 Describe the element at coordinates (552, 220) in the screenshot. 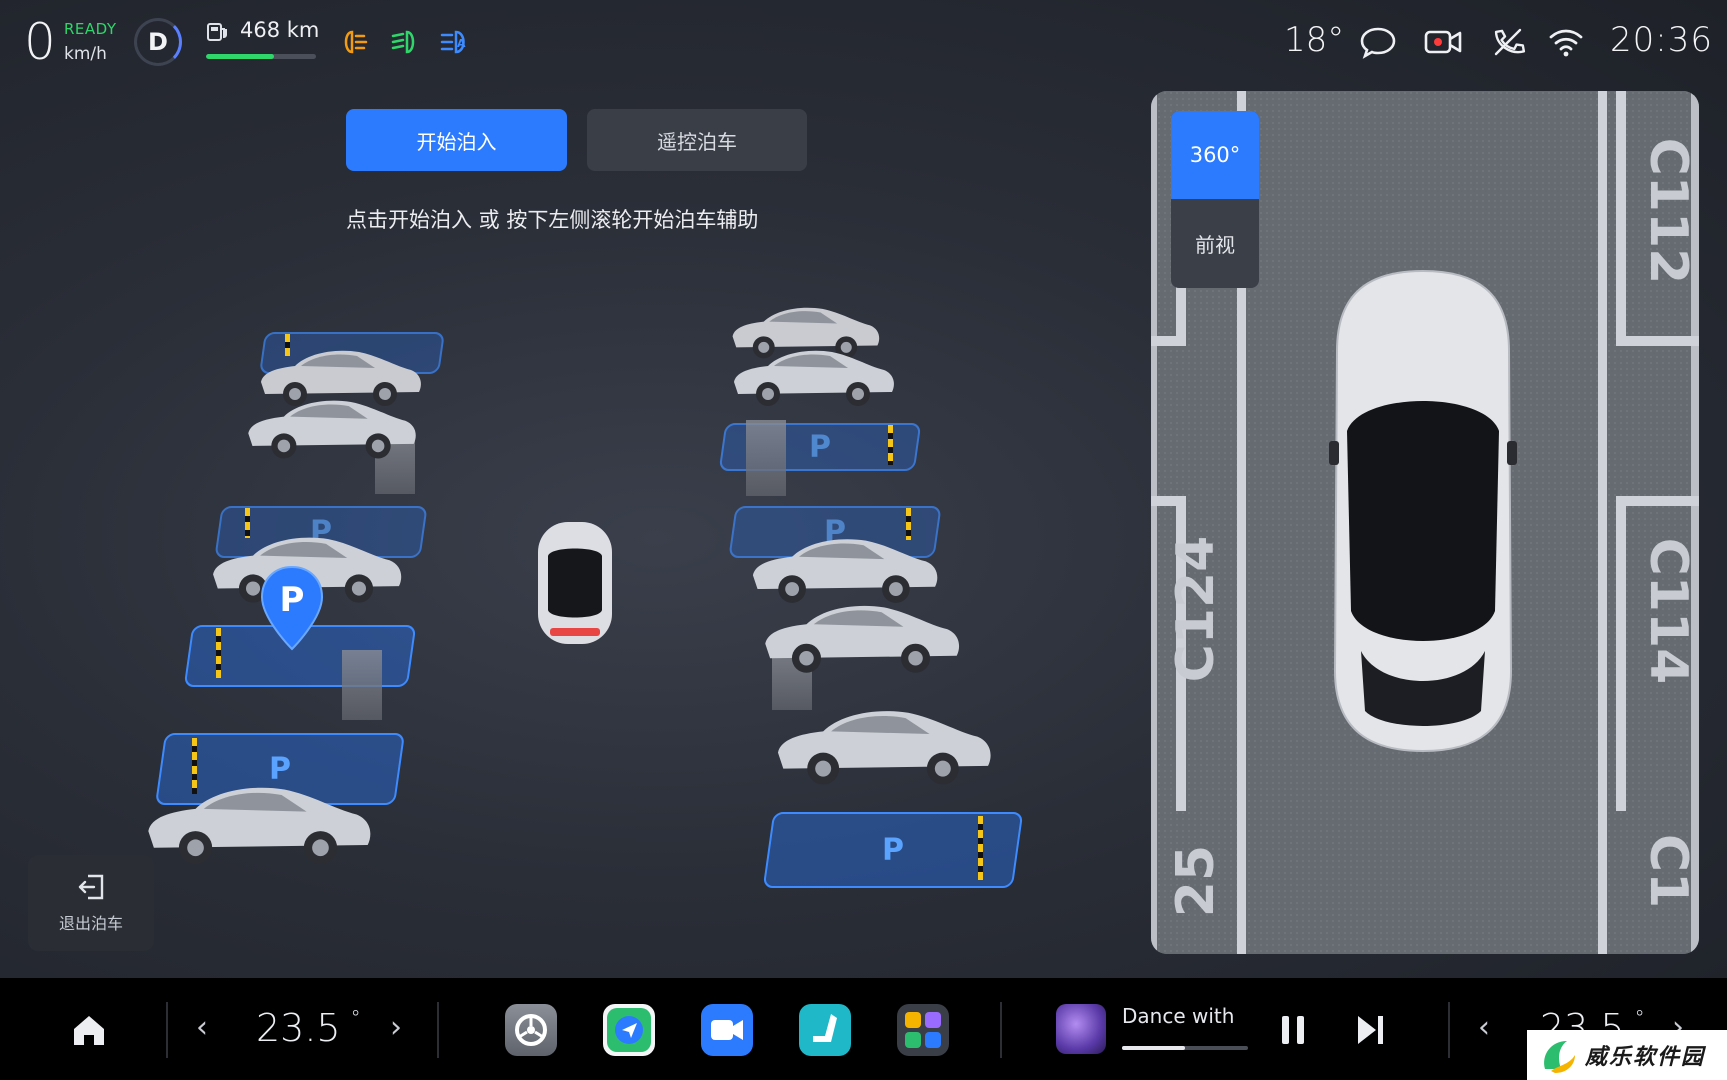

I see `parking-hint: 点击开始泊入 或 按下左侧滚轮开始泊车辅助` at that location.